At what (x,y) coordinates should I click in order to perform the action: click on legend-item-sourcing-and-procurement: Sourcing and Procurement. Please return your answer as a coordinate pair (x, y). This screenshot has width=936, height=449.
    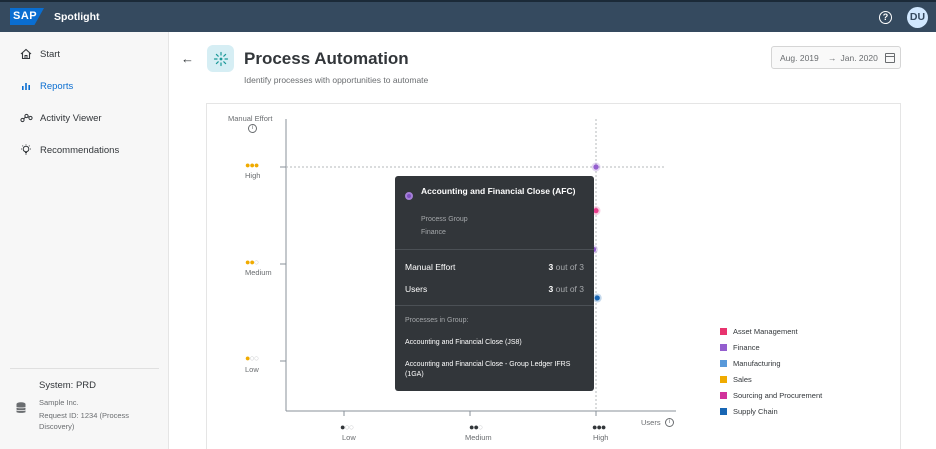
    Looking at the image, I should click on (771, 395).